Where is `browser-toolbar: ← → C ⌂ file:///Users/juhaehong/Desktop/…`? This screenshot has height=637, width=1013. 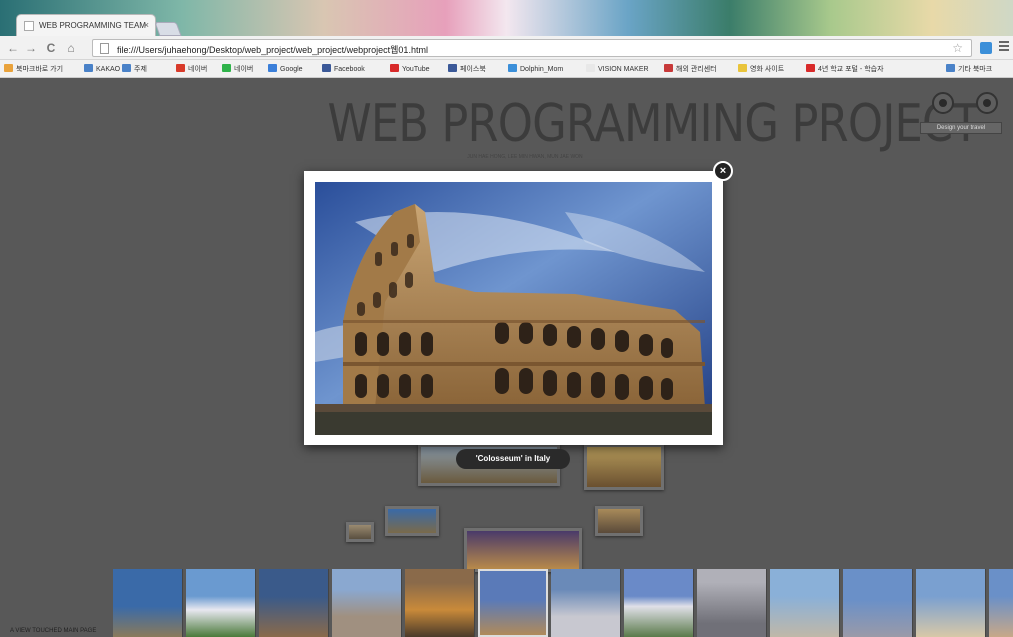 browser-toolbar: ← → C ⌂ file:///Users/juhaehong/Desktop/… is located at coordinates (506, 48).